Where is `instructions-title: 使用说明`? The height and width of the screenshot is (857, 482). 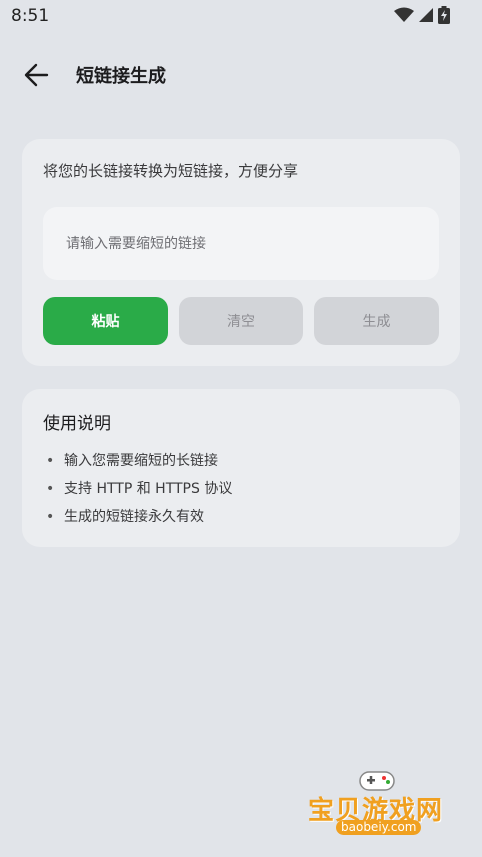 instructions-title: 使用说明 is located at coordinates (77, 424).